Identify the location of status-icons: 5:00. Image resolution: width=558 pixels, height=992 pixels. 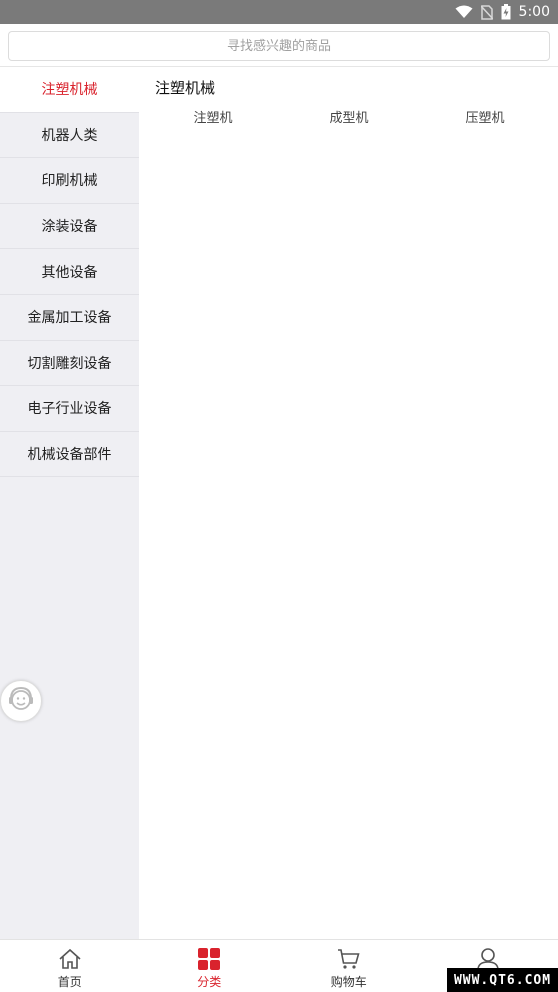
(502, 12).